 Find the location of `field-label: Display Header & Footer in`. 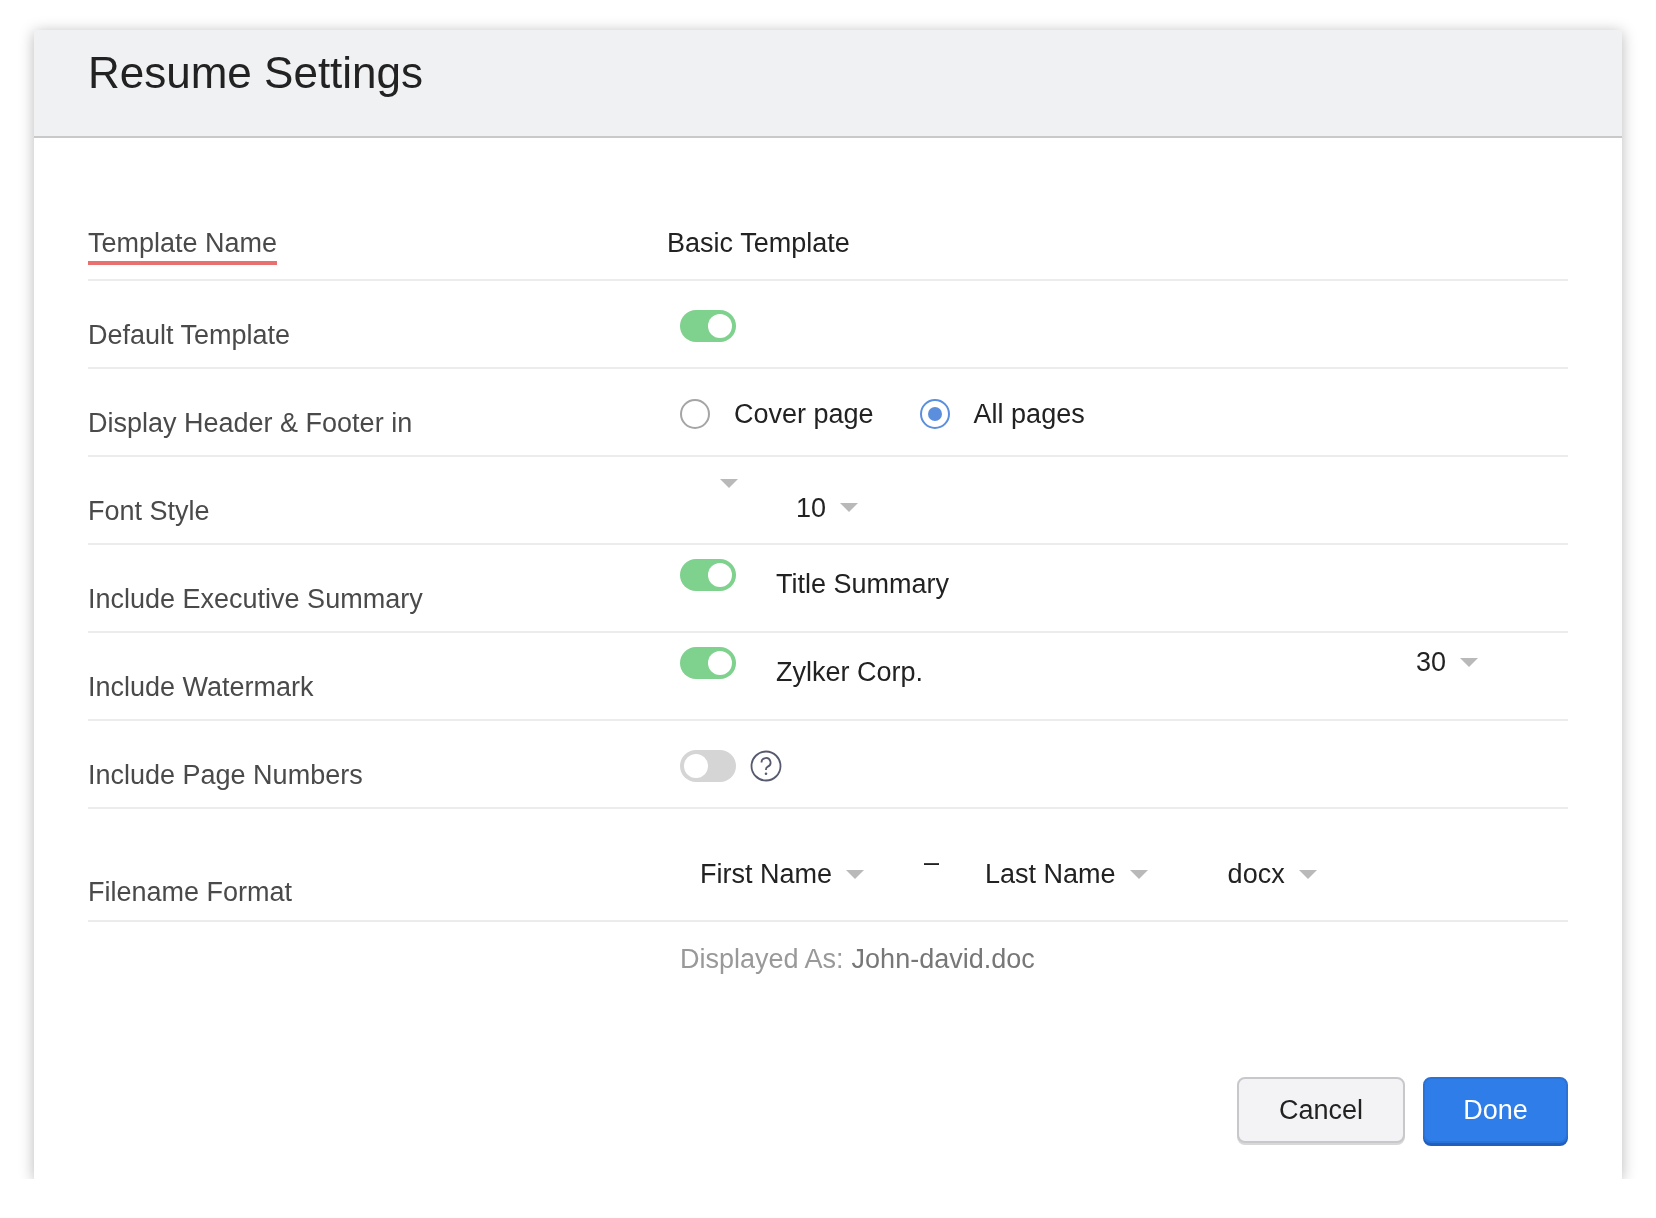

field-label: Display Header & Footer in is located at coordinates (251, 424).